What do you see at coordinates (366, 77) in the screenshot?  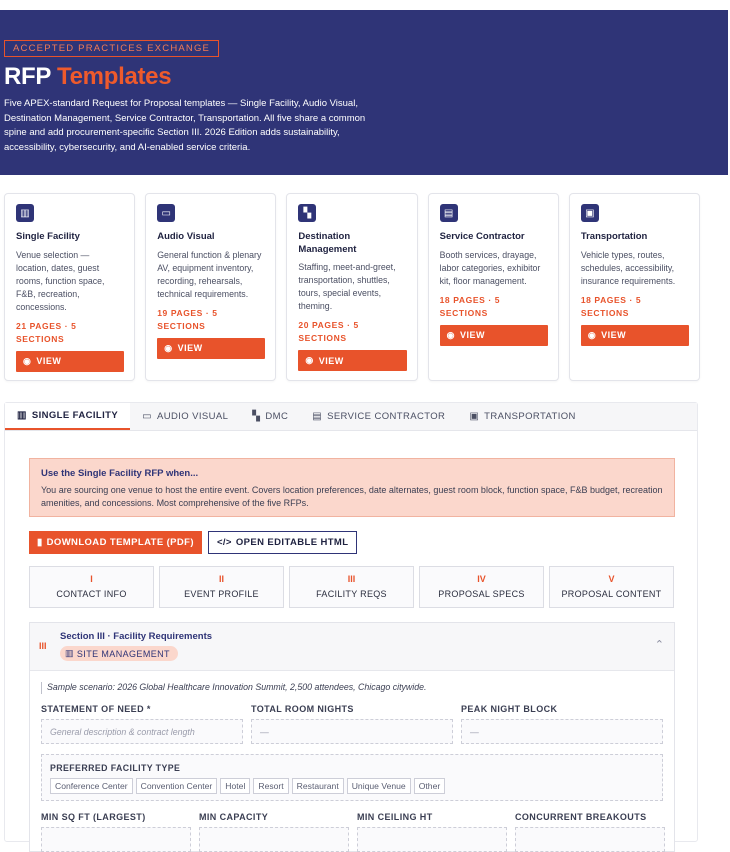 I see `page-title: RFP Templates` at bounding box center [366, 77].